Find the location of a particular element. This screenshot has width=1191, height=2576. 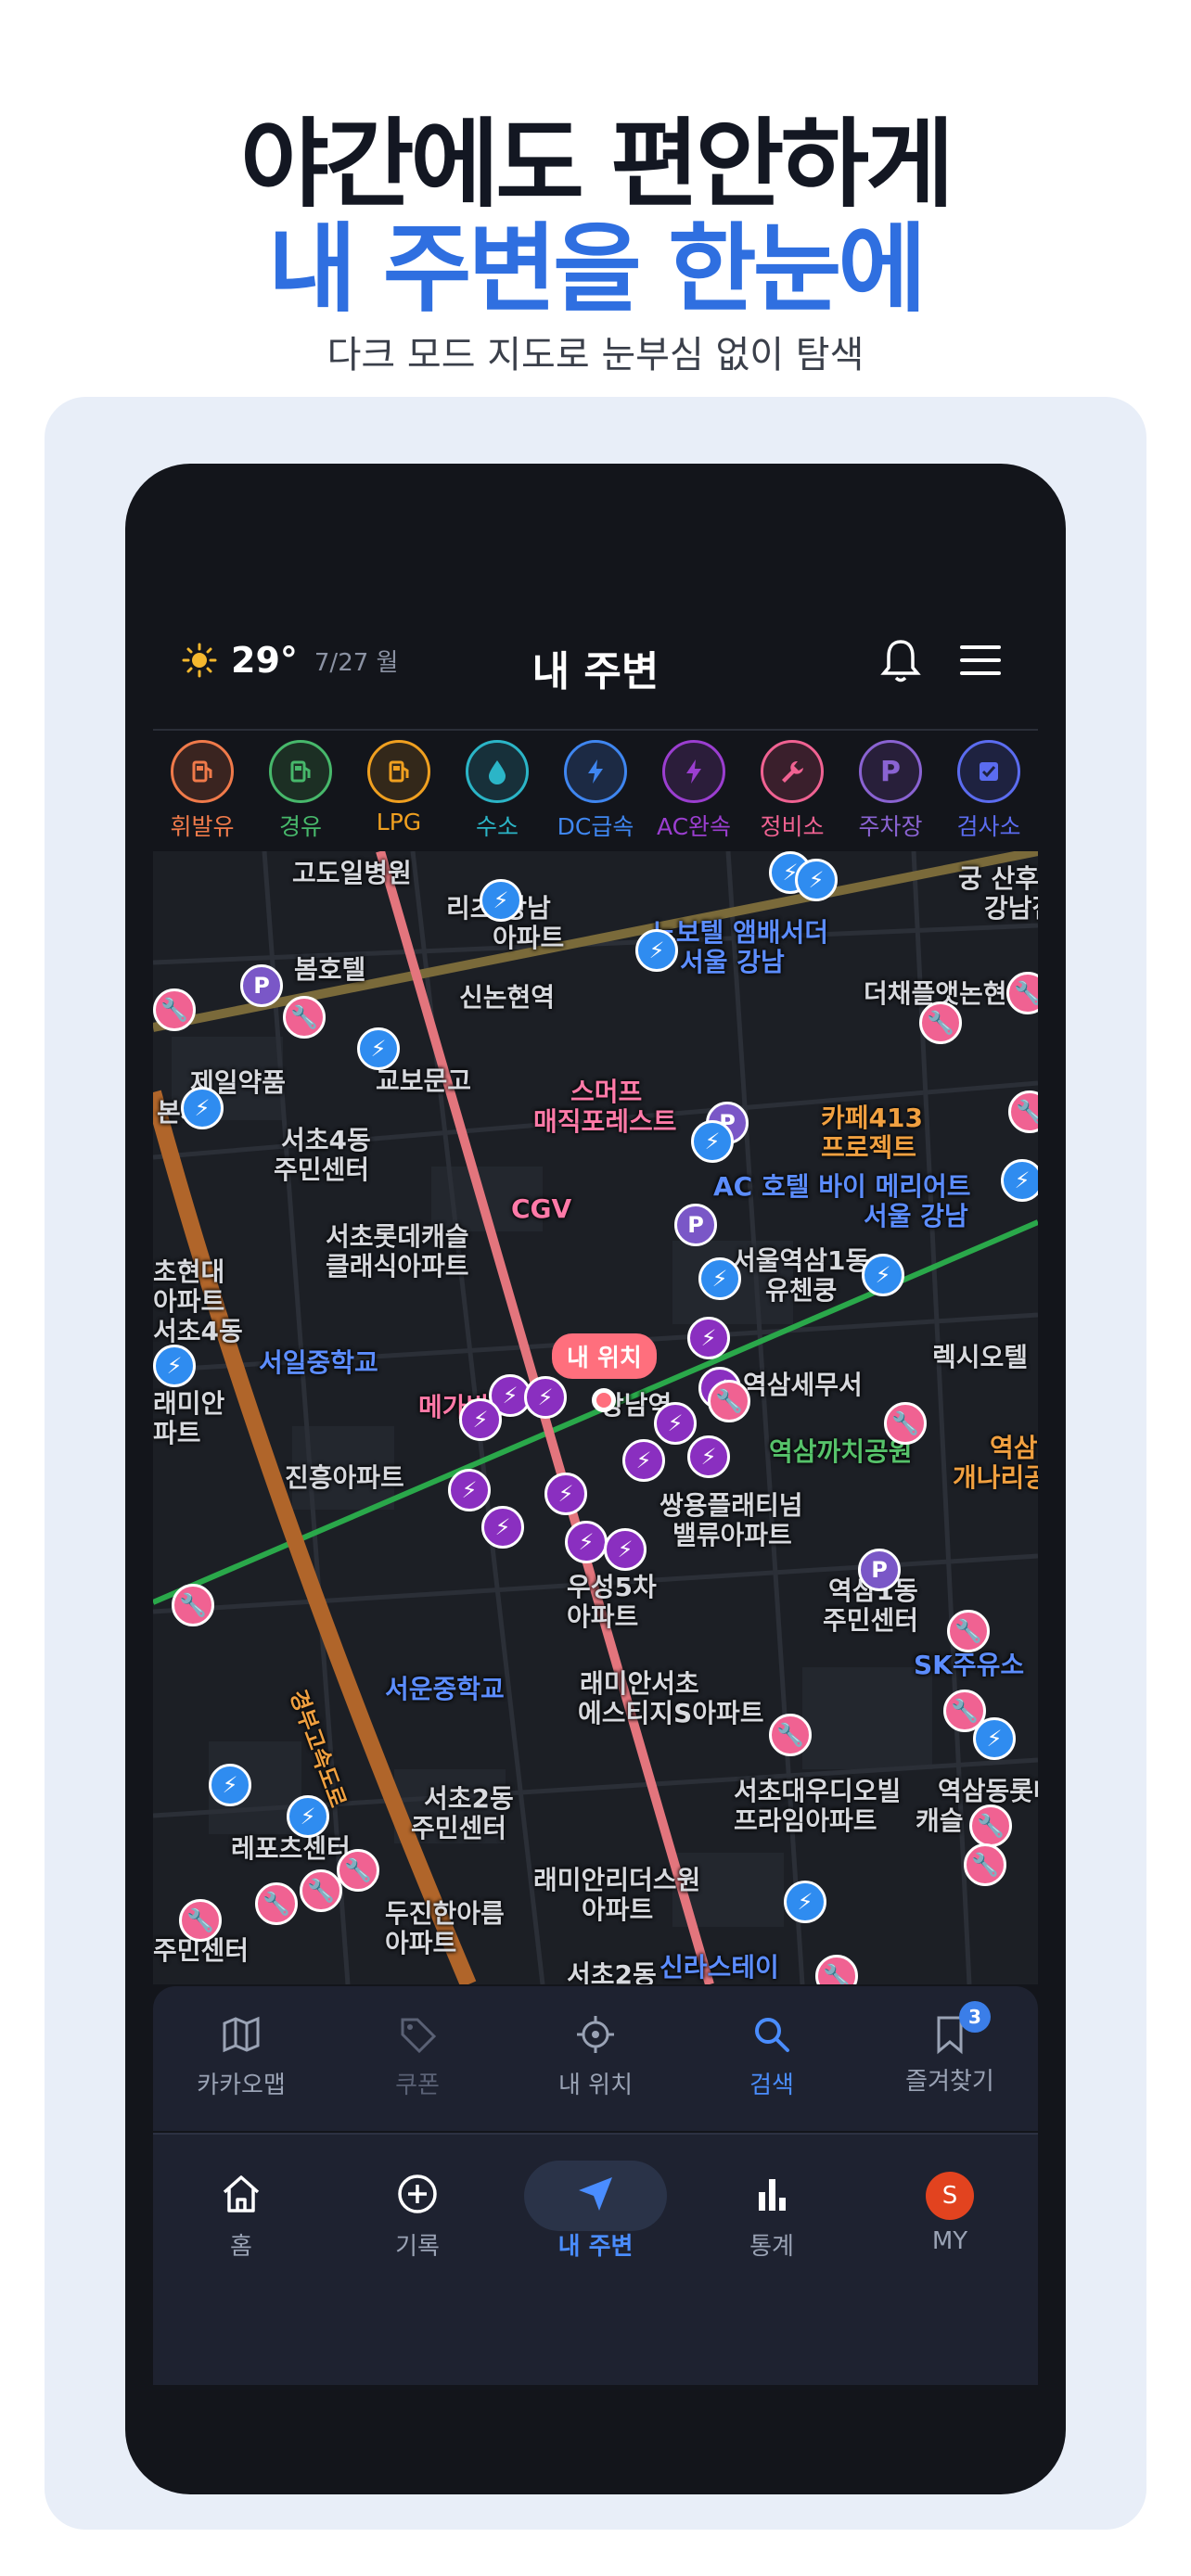

map-label: AC 호텔 바이 메리어트 is located at coordinates (842, 1186).